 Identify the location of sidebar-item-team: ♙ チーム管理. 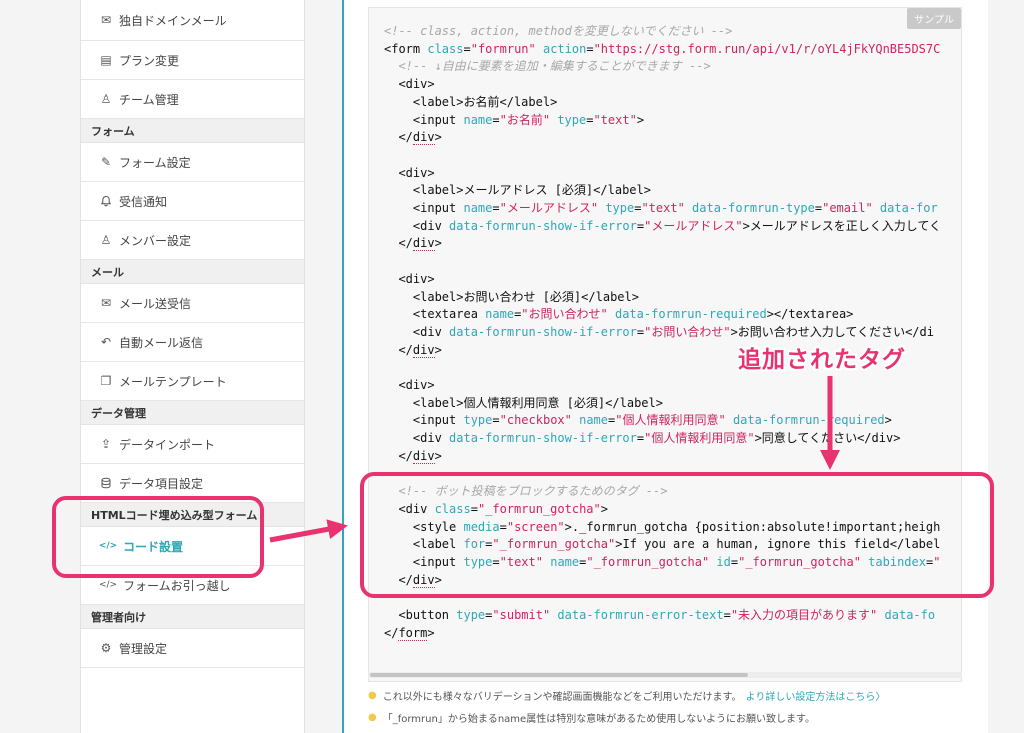
(192, 99).